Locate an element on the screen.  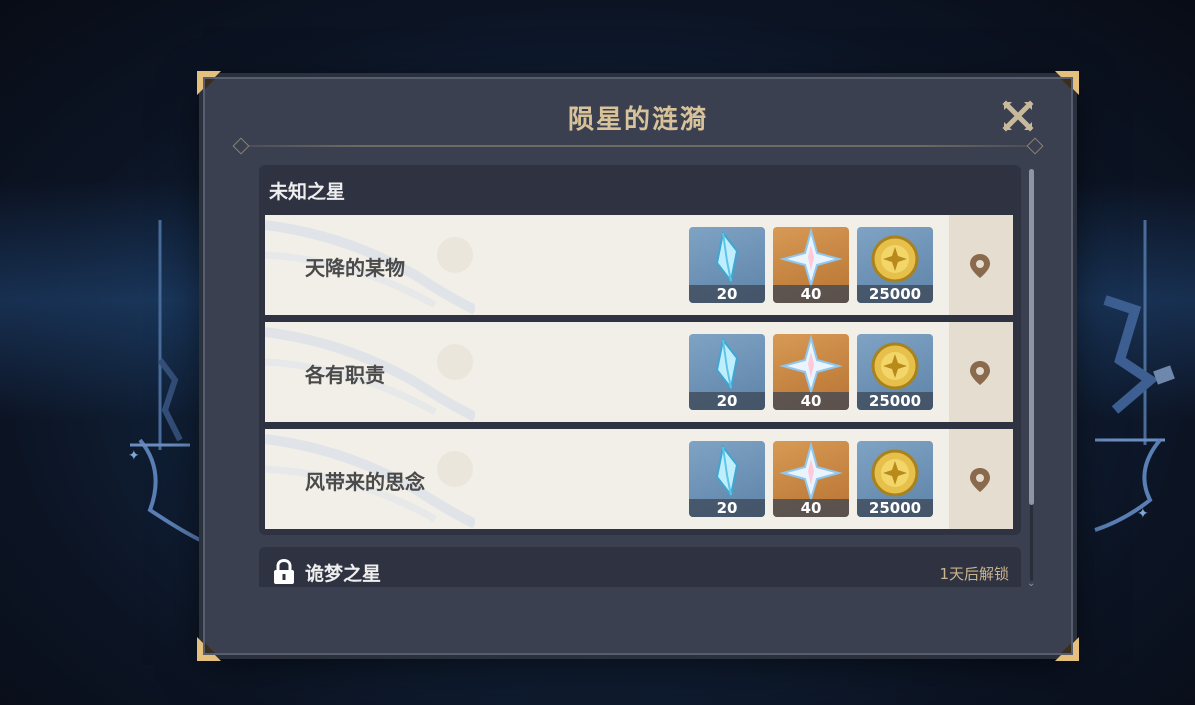
lock-icon is located at coordinates (284, 571).